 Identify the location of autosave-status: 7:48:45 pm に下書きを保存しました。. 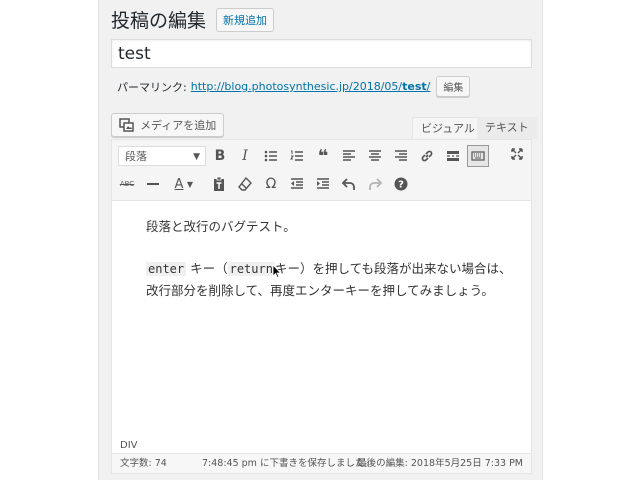
(288, 463).